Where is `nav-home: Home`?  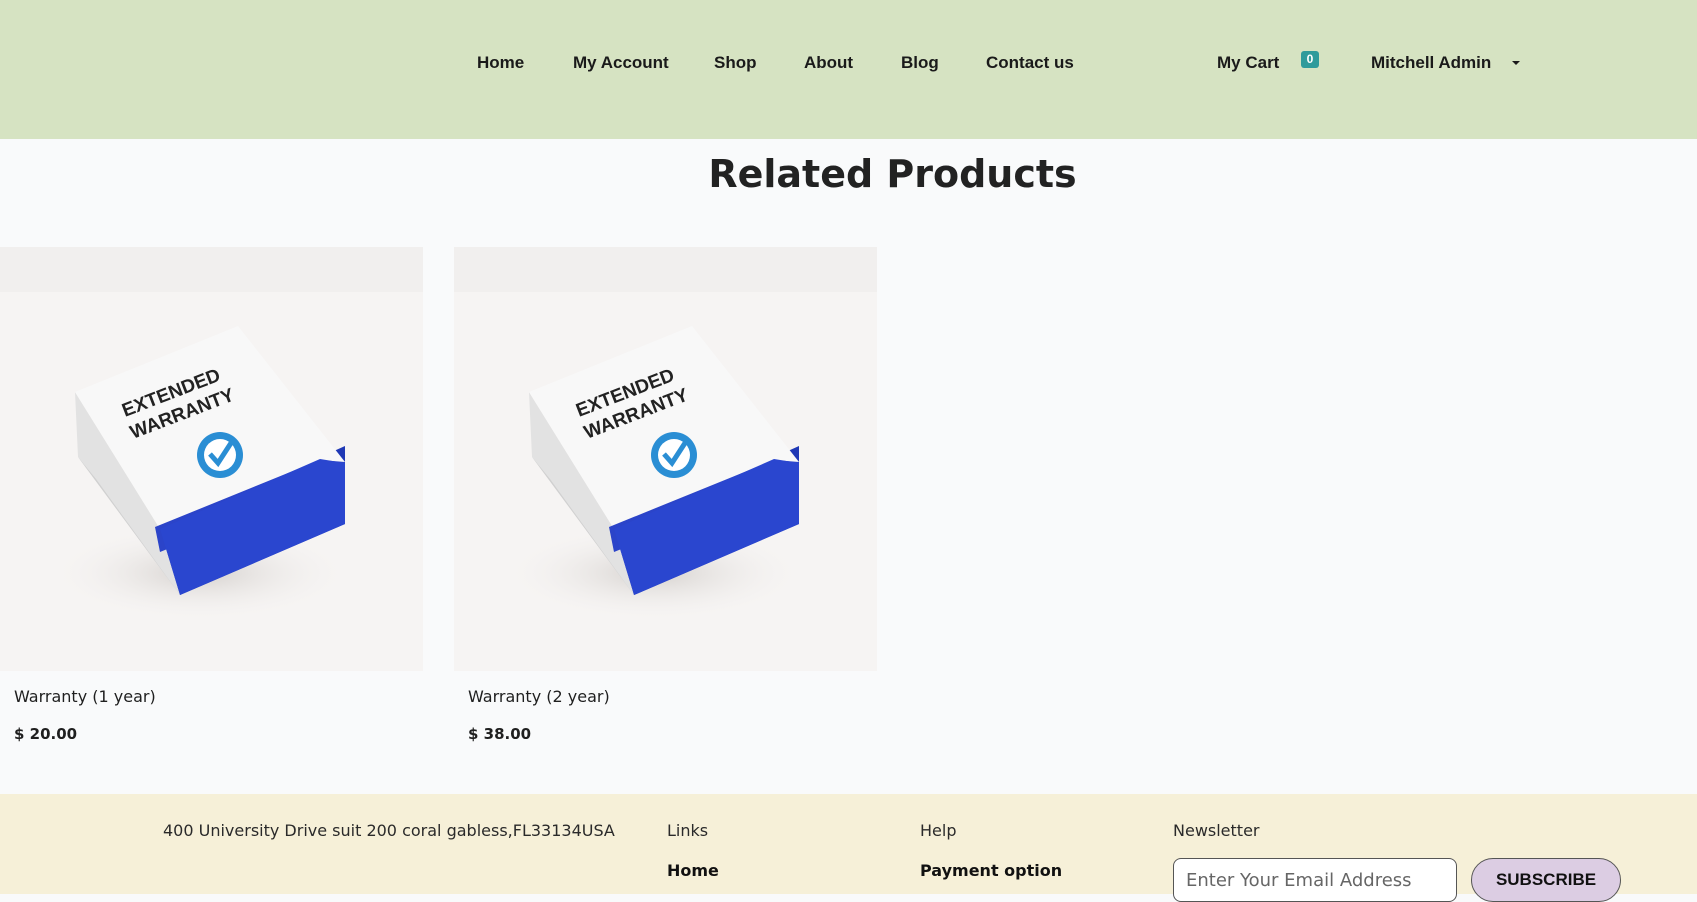
nav-home: Home is located at coordinates (500, 63).